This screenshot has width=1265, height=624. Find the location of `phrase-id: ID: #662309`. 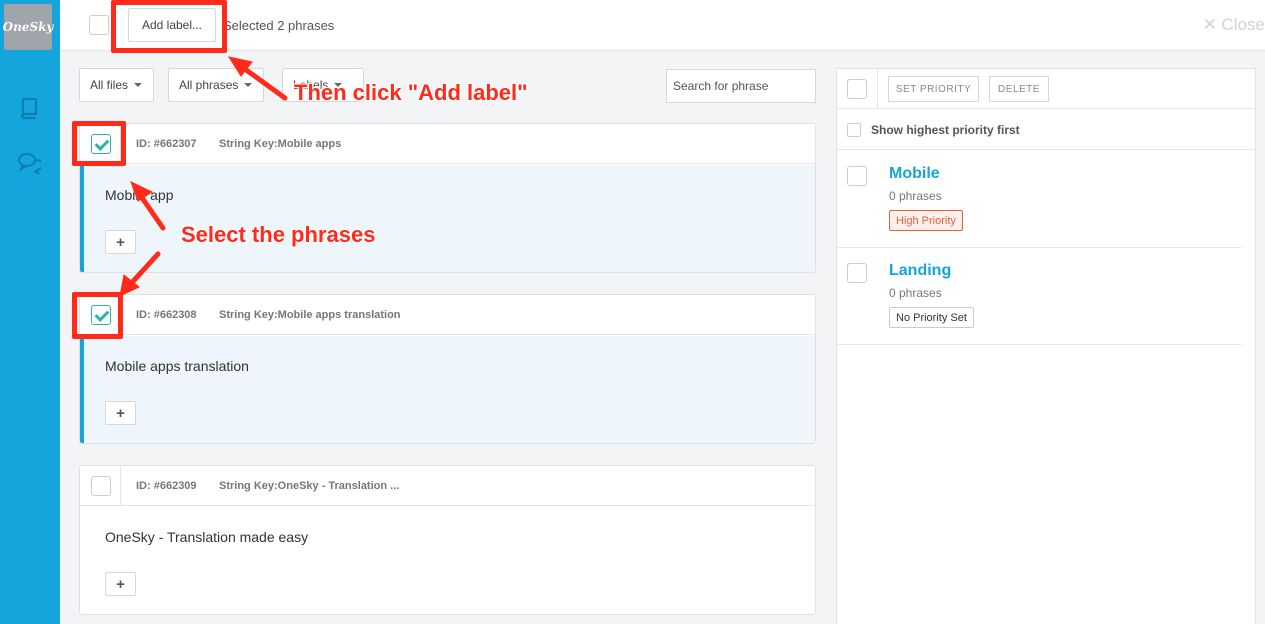

phrase-id: ID: #662309 is located at coordinates (166, 486).